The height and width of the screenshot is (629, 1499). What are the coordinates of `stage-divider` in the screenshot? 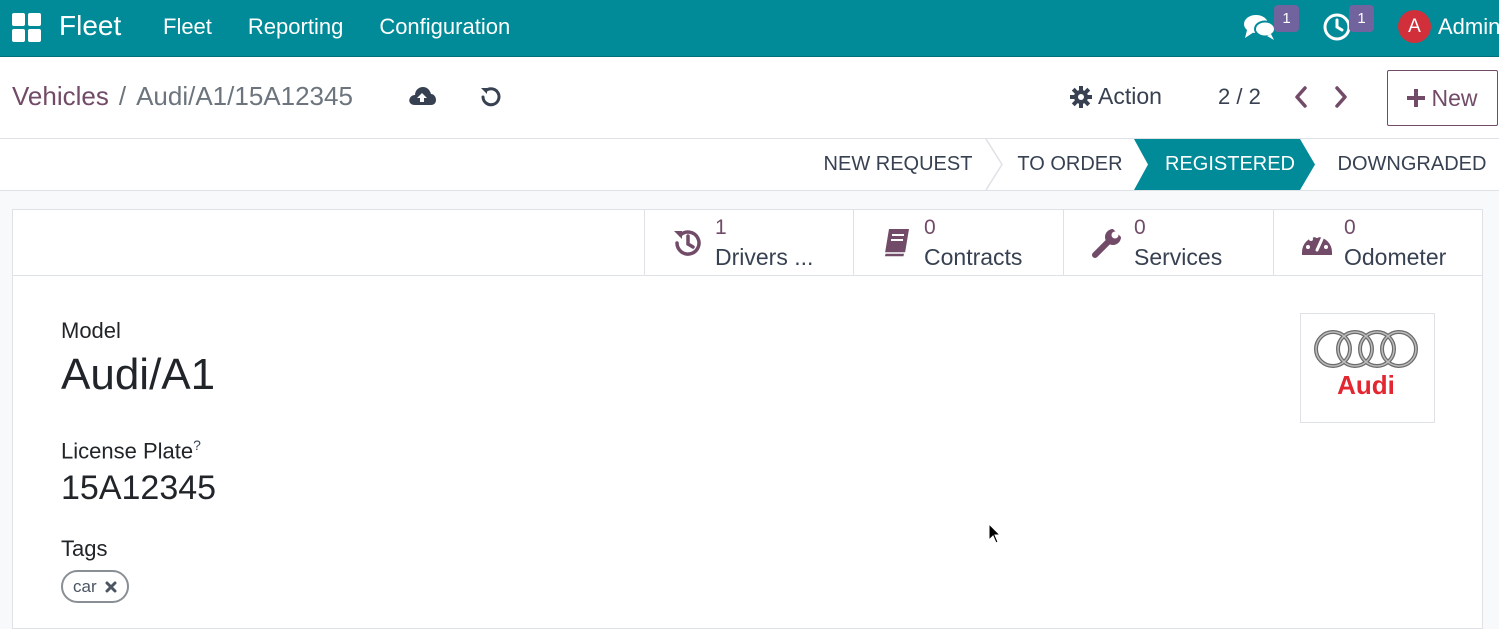 It's located at (994, 164).